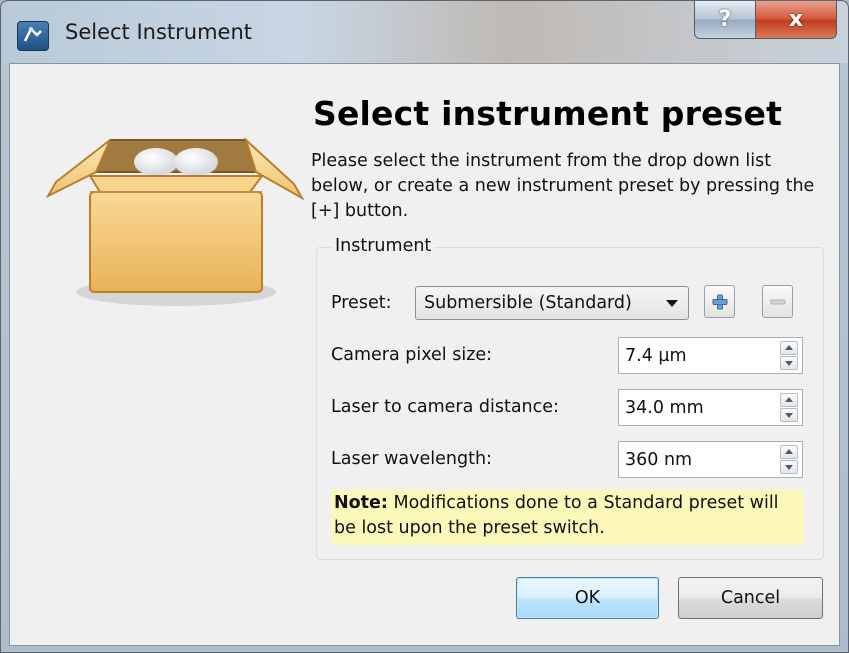  I want to click on window-title: Select Instrument, so click(159, 32).